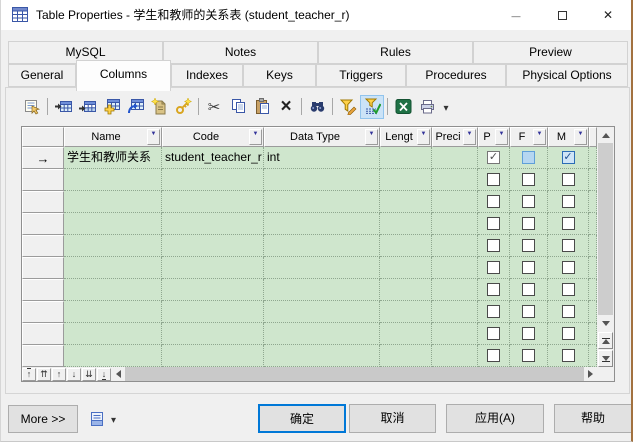  What do you see at coordinates (183, 107) in the screenshot?
I see `create-key-button` at bounding box center [183, 107].